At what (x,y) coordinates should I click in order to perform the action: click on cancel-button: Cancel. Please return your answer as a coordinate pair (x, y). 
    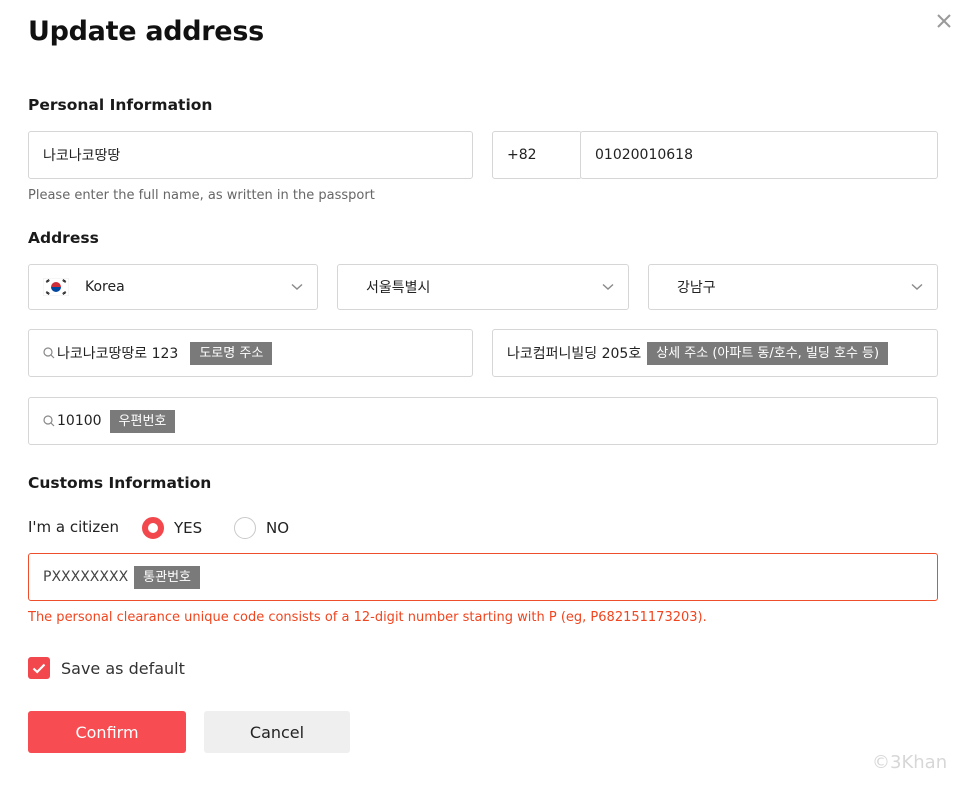
    Looking at the image, I should click on (277, 732).